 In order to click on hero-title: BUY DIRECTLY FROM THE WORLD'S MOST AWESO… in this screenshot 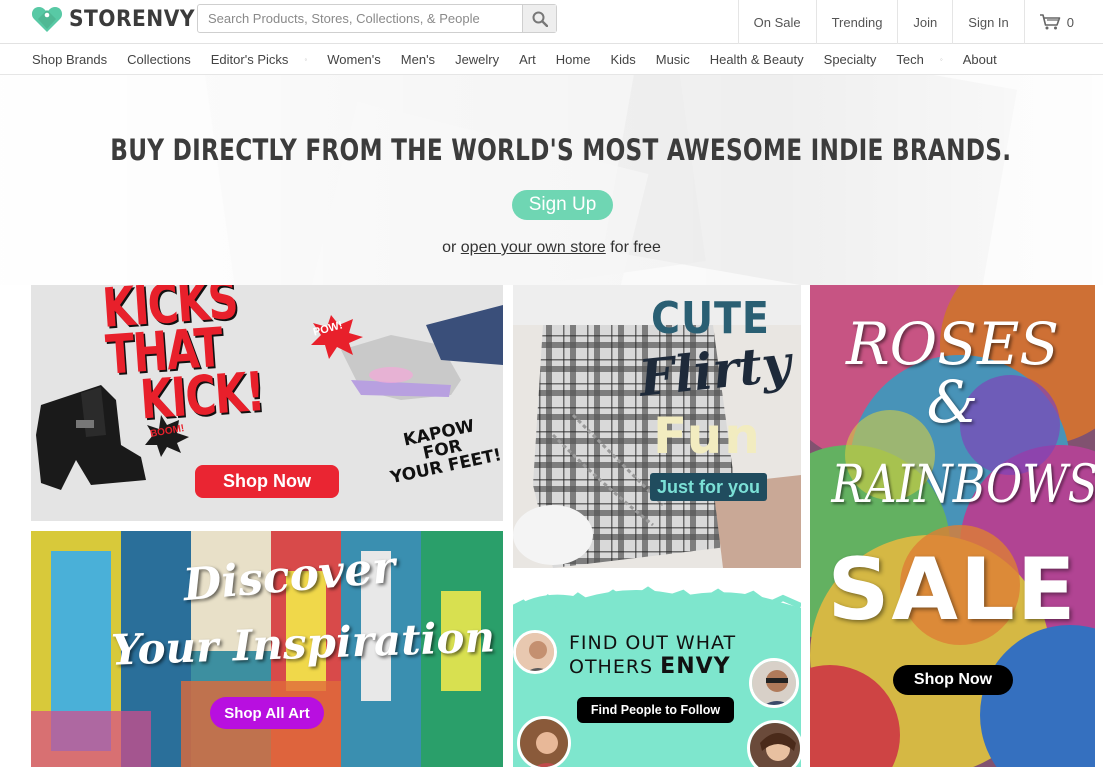, I will do `click(561, 150)`.